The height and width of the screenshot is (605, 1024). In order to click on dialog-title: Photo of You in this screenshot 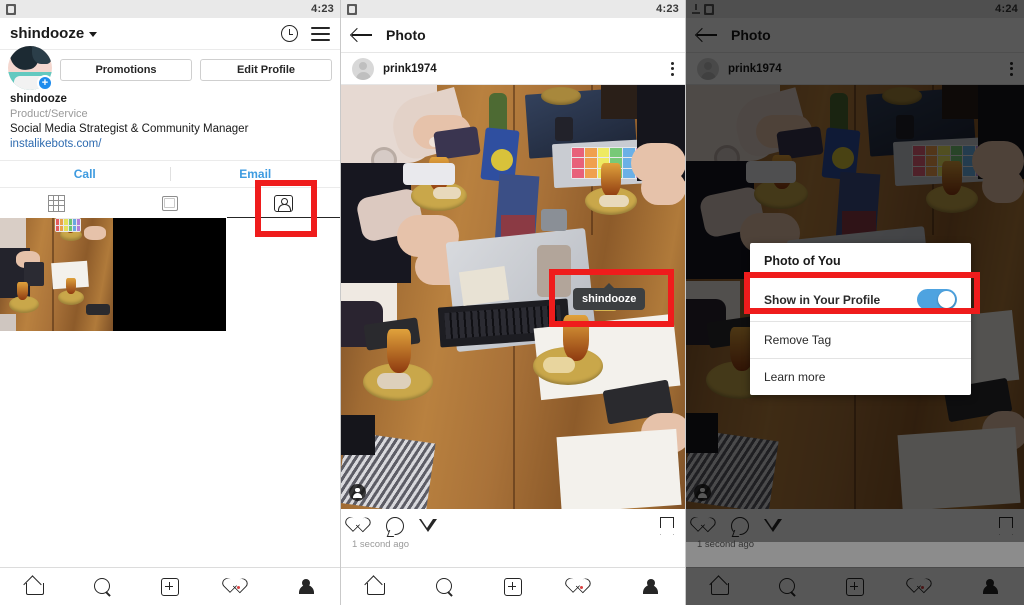, I will do `click(860, 260)`.